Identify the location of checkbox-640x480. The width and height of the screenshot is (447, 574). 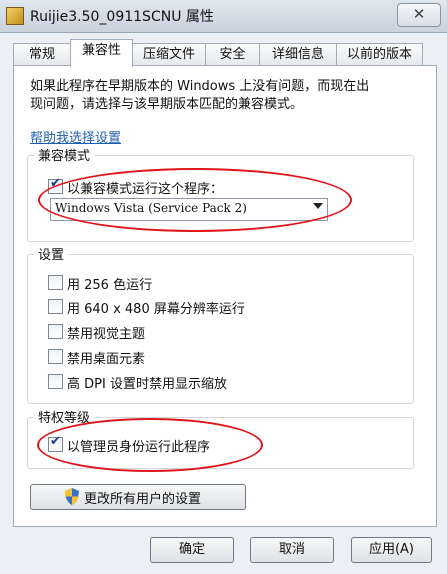
(55, 306).